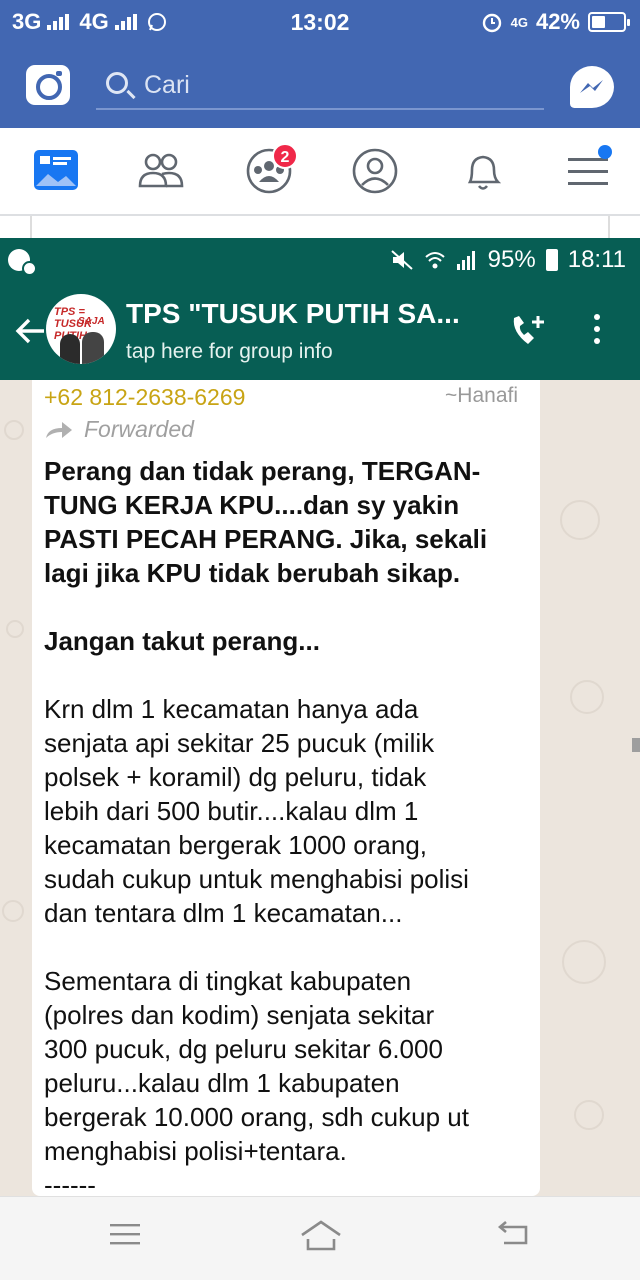 The height and width of the screenshot is (1280, 640). I want to click on system-nav-bar, so click(320, 1238).